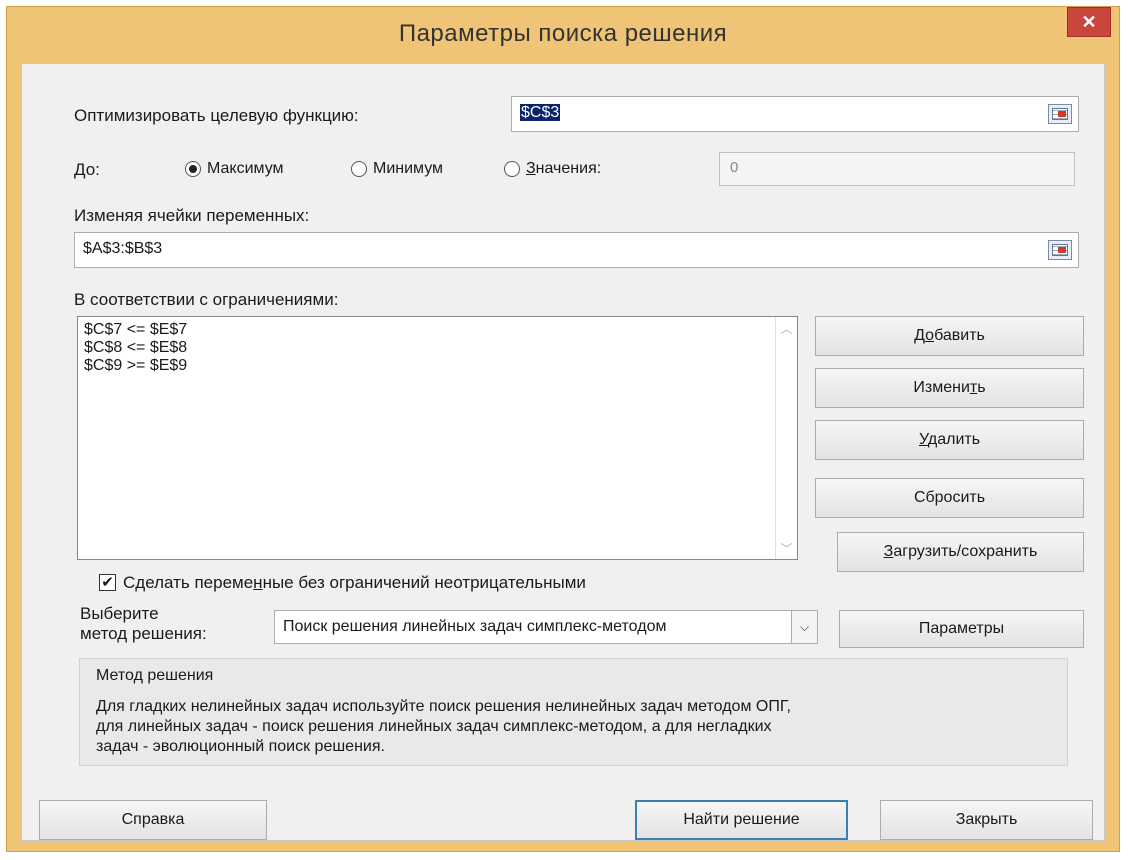 The width and height of the screenshot is (1128, 860). What do you see at coordinates (1089, 22) in the screenshot?
I see `close-icon: ✕` at bounding box center [1089, 22].